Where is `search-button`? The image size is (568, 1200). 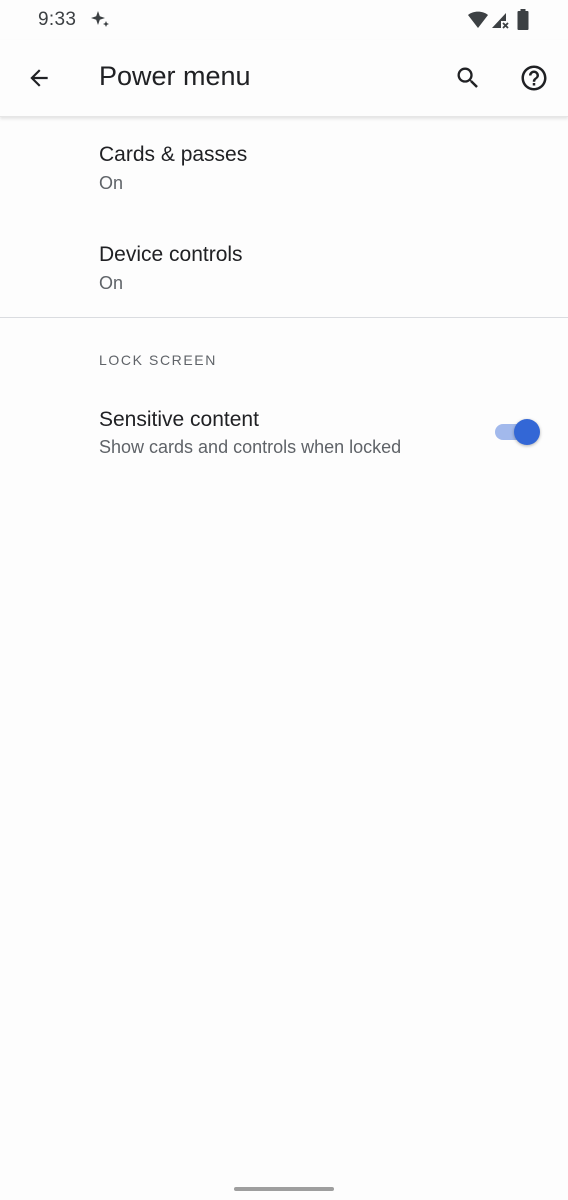
search-button is located at coordinates (468, 78).